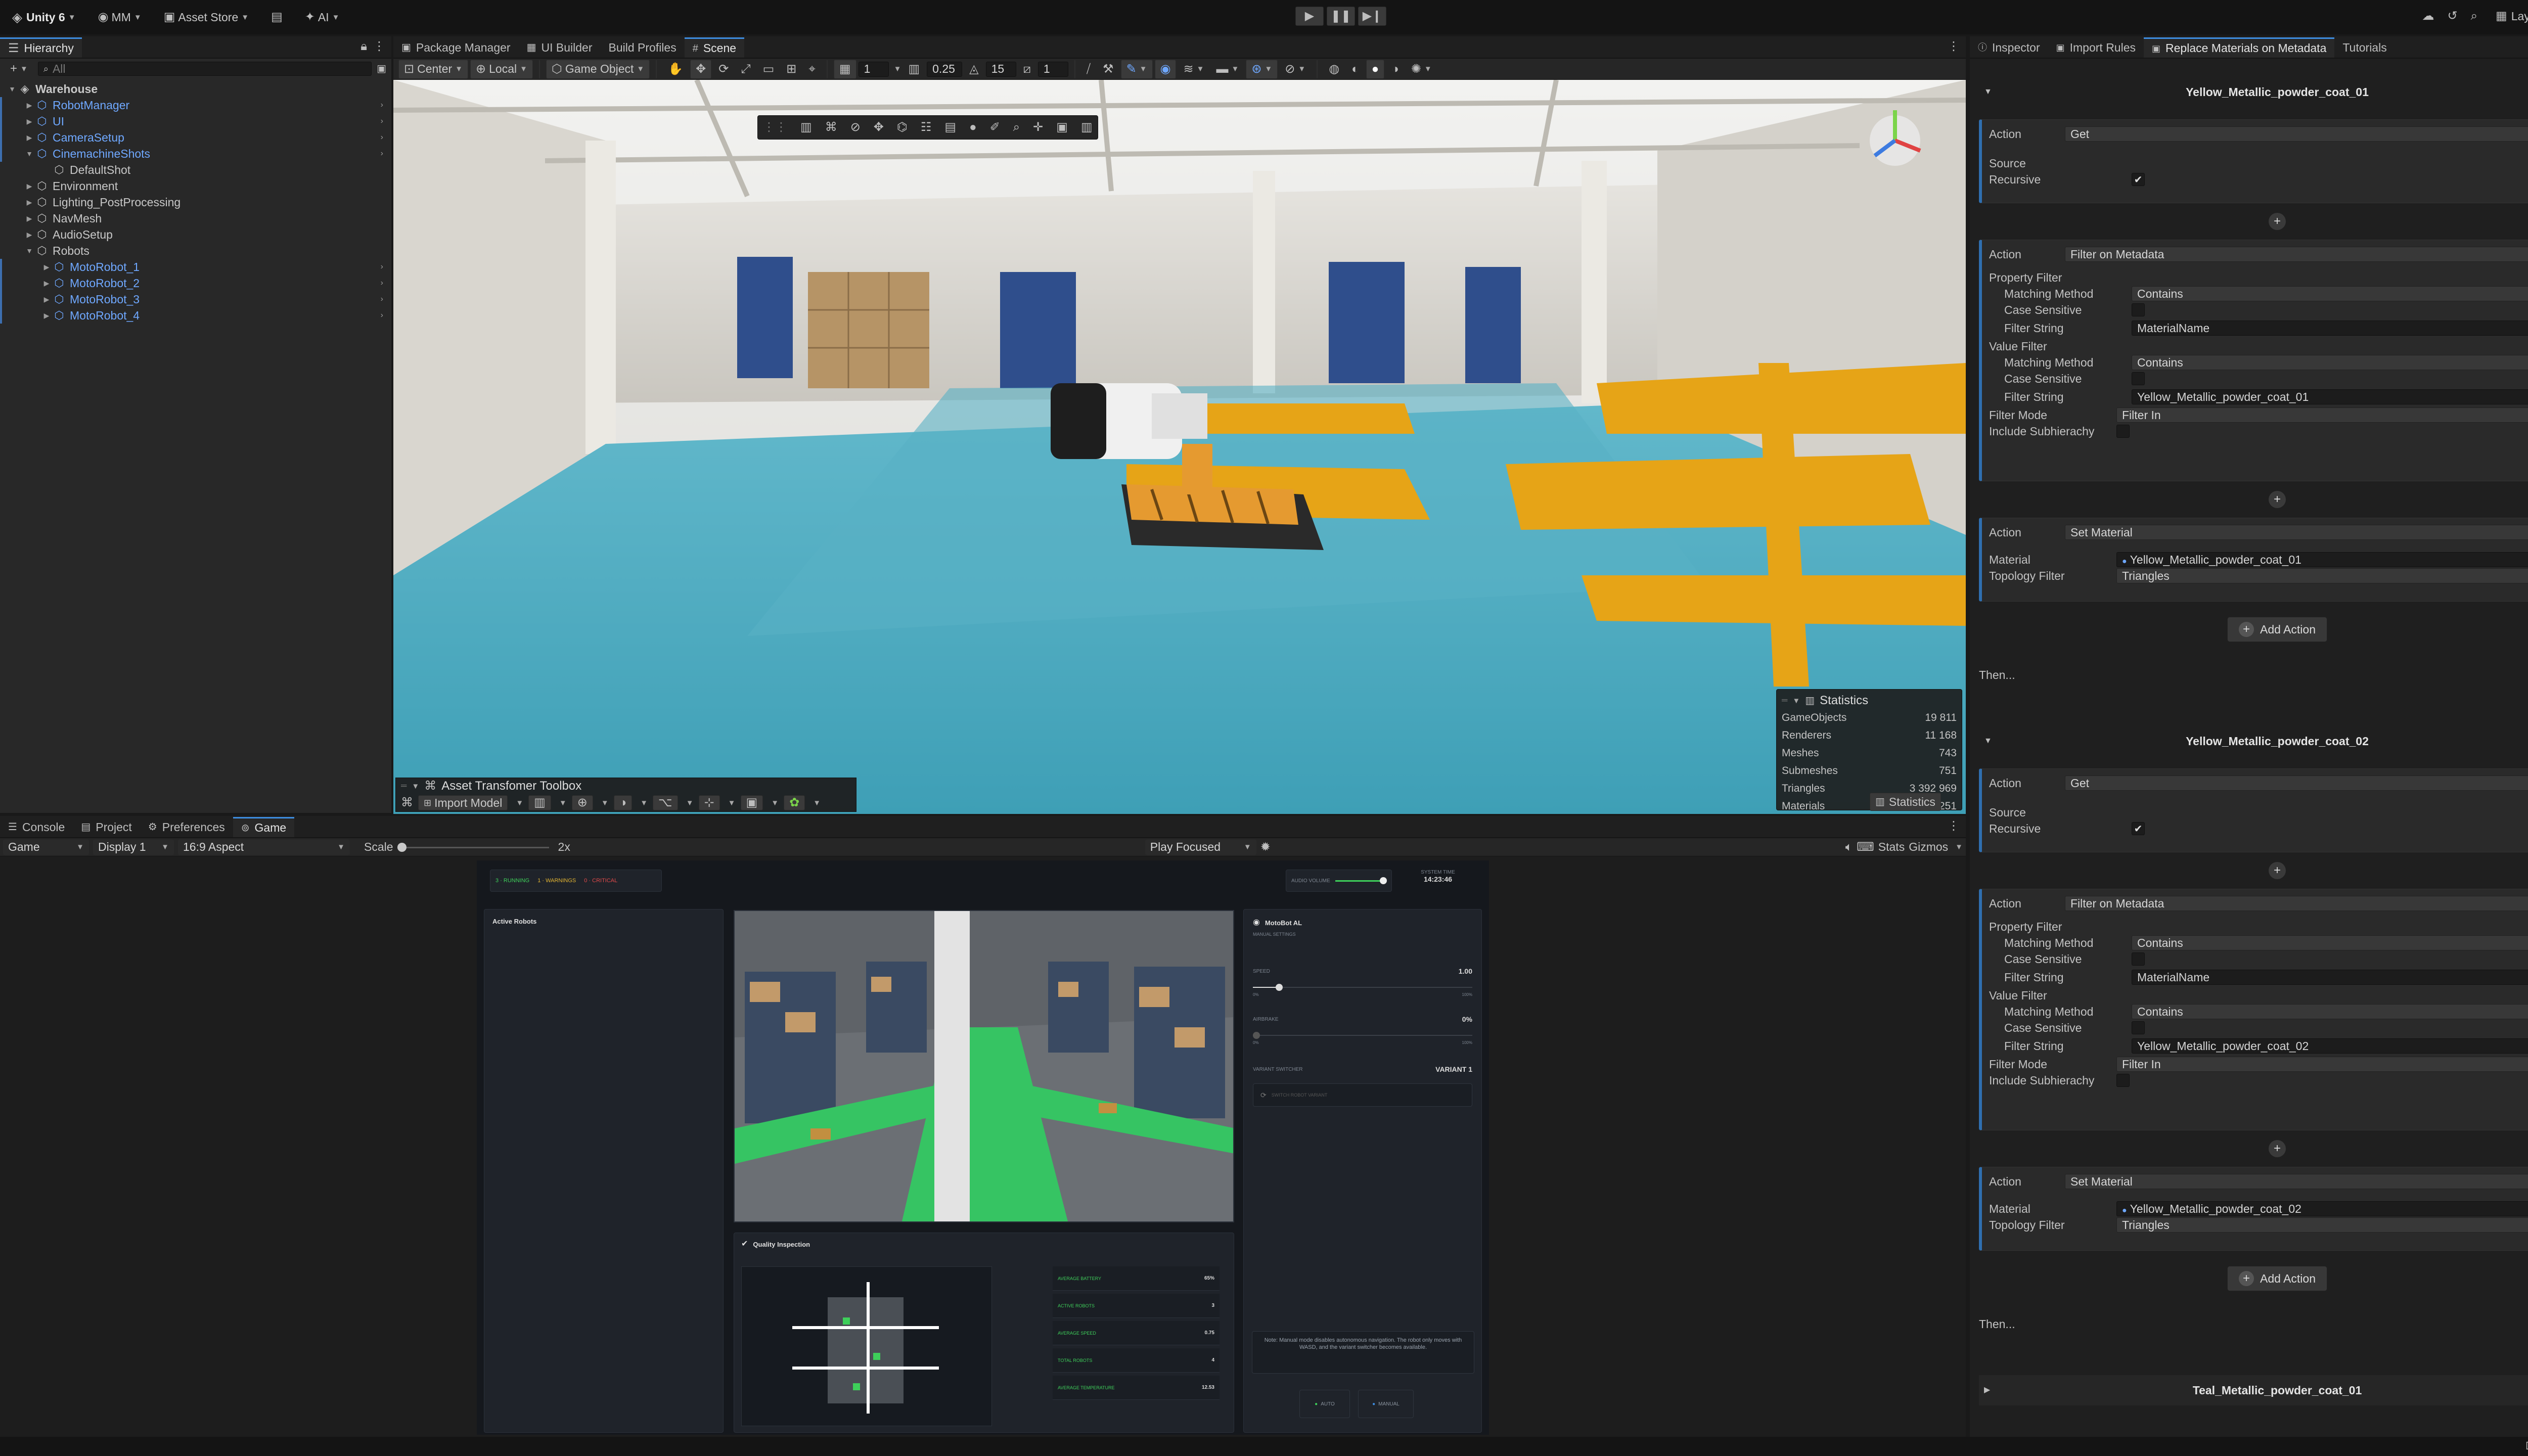 Image resolution: width=2528 pixels, height=1456 pixels. Describe the element at coordinates (775, 127) in the screenshot. I see `grip-icon: ⋮⋮` at that location.